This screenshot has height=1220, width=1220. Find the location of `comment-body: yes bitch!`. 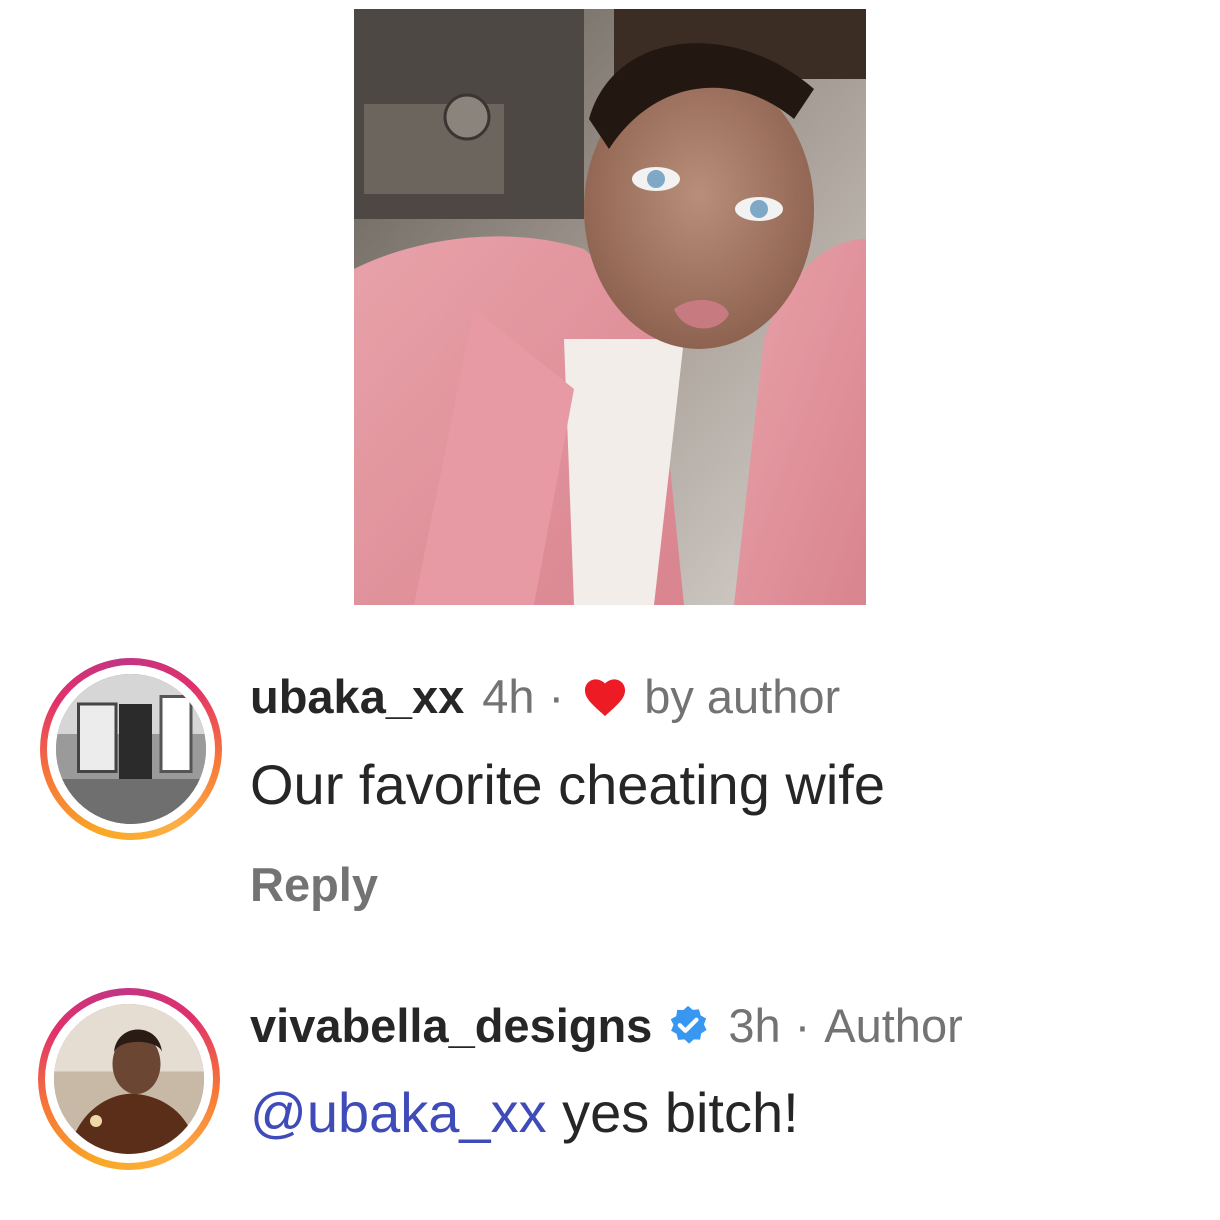

comment-body: yes bitch! is located at coordinates (672, 1112).